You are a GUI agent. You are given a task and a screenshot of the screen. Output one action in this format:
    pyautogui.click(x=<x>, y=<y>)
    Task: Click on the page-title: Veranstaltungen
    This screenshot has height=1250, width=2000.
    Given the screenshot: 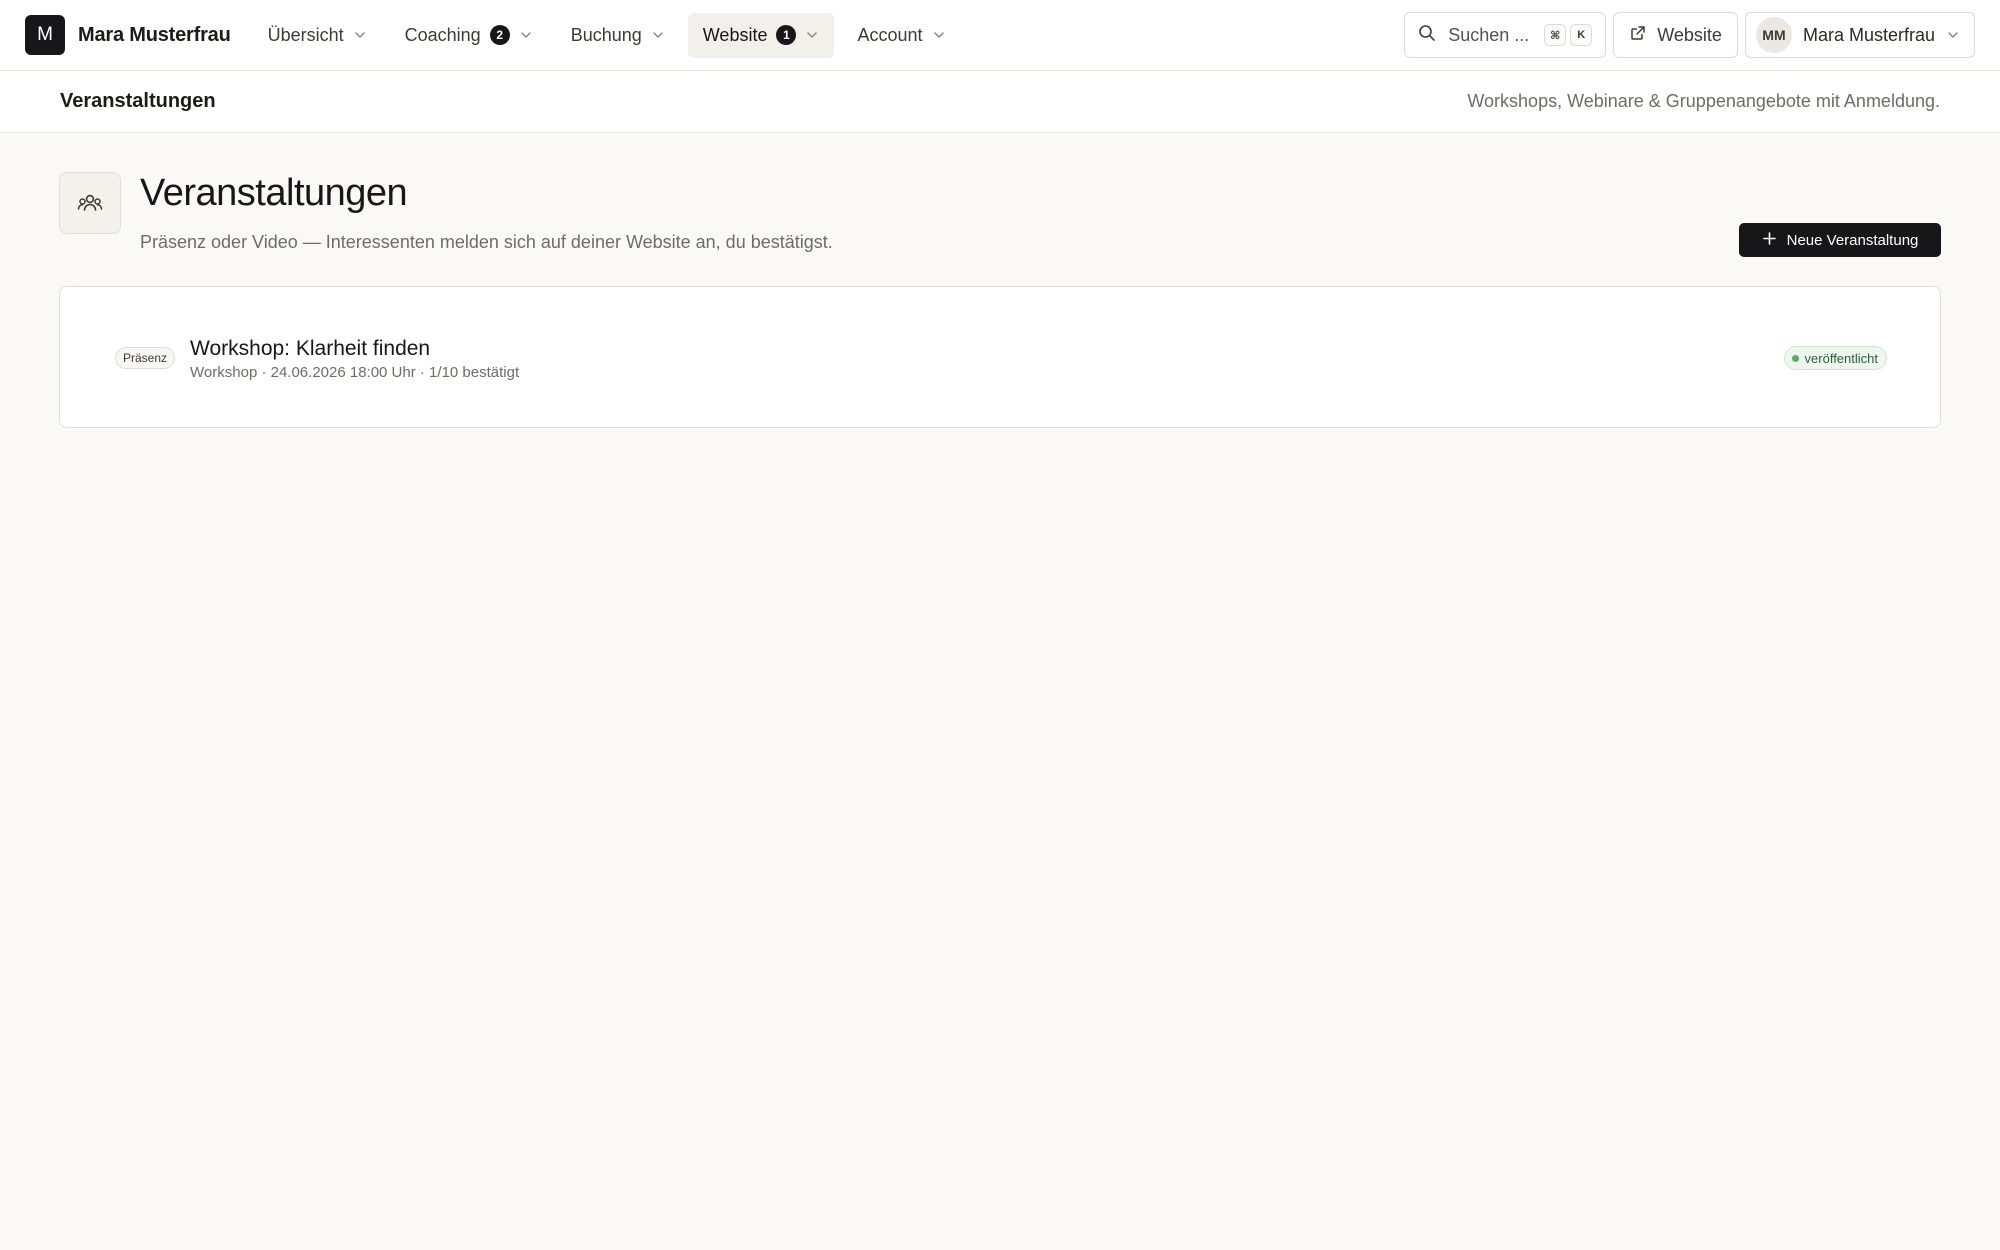 What is the action you would take?
    pyautogui.click(x=274, y=193)
    